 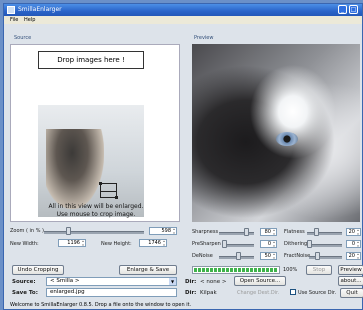 I want to click on zoom-slider, so click(x=94, y=232).